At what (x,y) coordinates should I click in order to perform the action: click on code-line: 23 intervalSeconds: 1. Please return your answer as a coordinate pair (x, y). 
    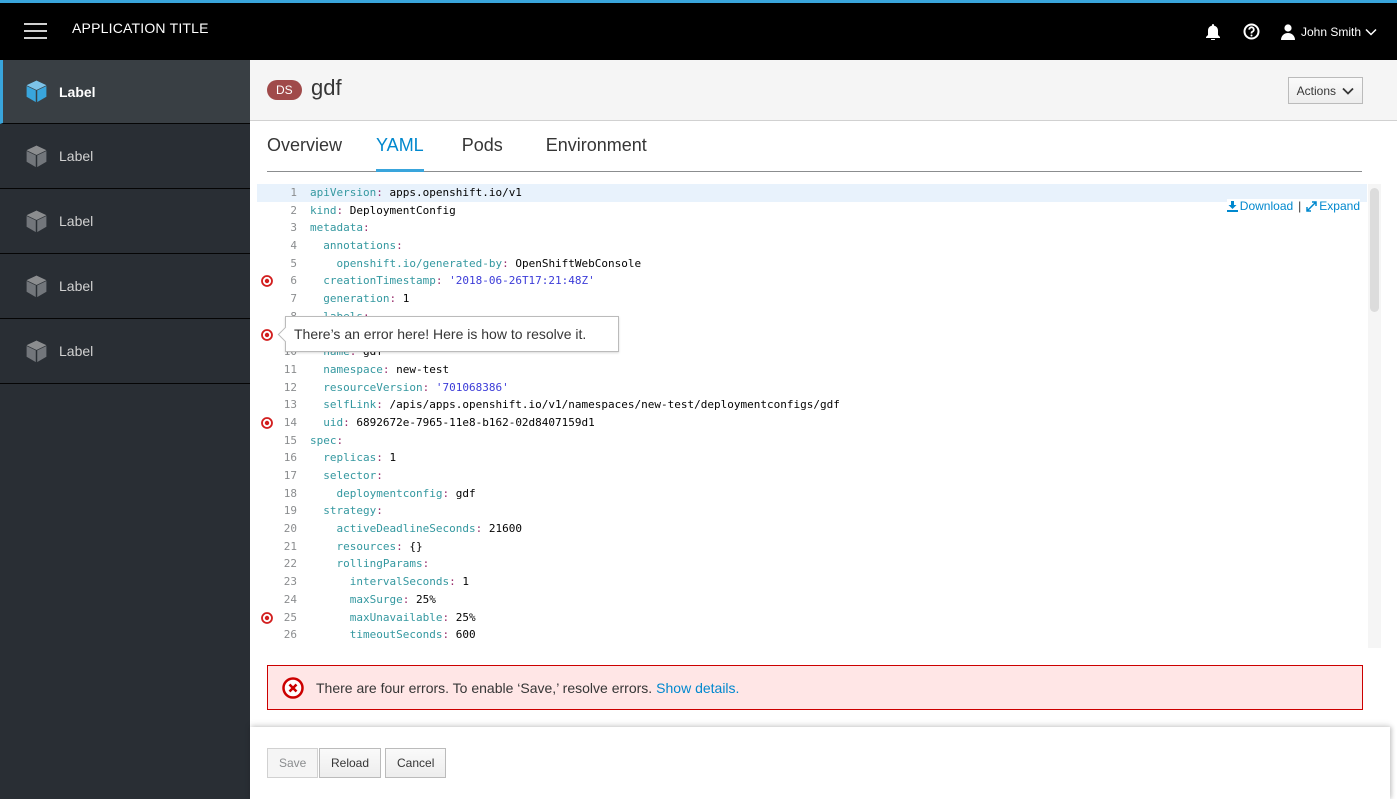
    Looking at the image, I should click on (812, 582).